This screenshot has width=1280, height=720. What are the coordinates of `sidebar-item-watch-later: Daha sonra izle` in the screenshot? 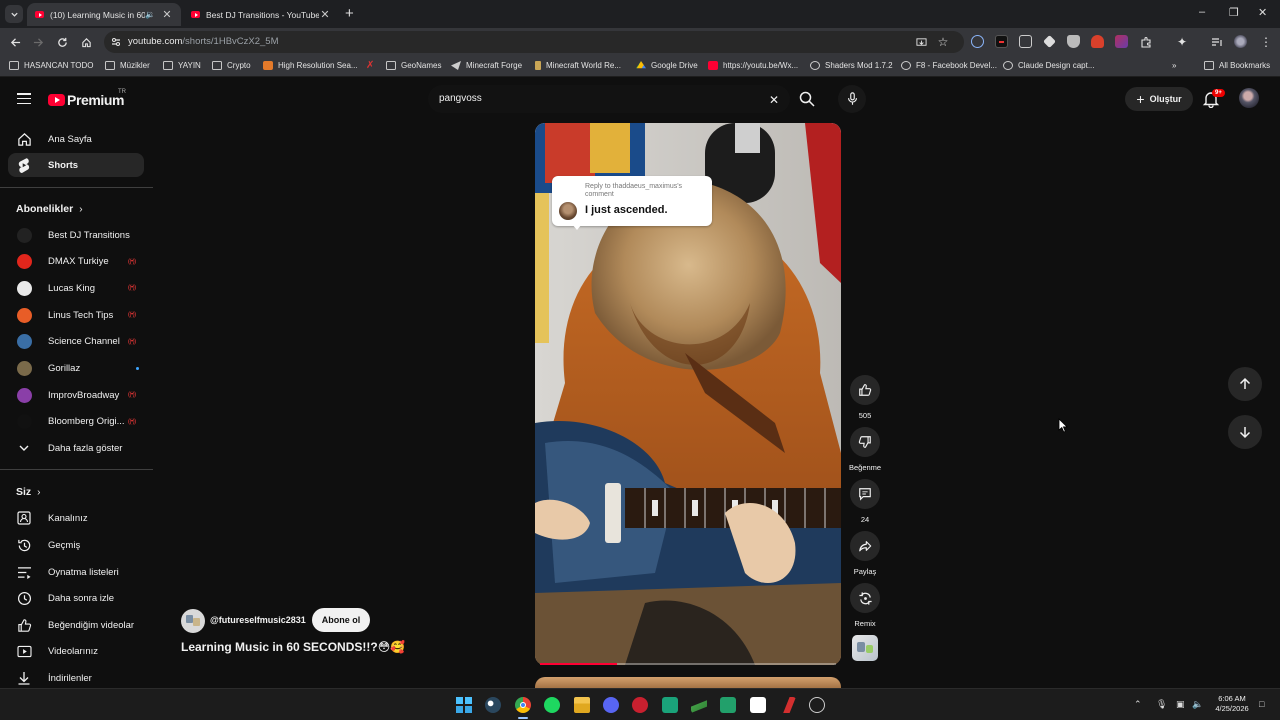 It's located at (76, 598).